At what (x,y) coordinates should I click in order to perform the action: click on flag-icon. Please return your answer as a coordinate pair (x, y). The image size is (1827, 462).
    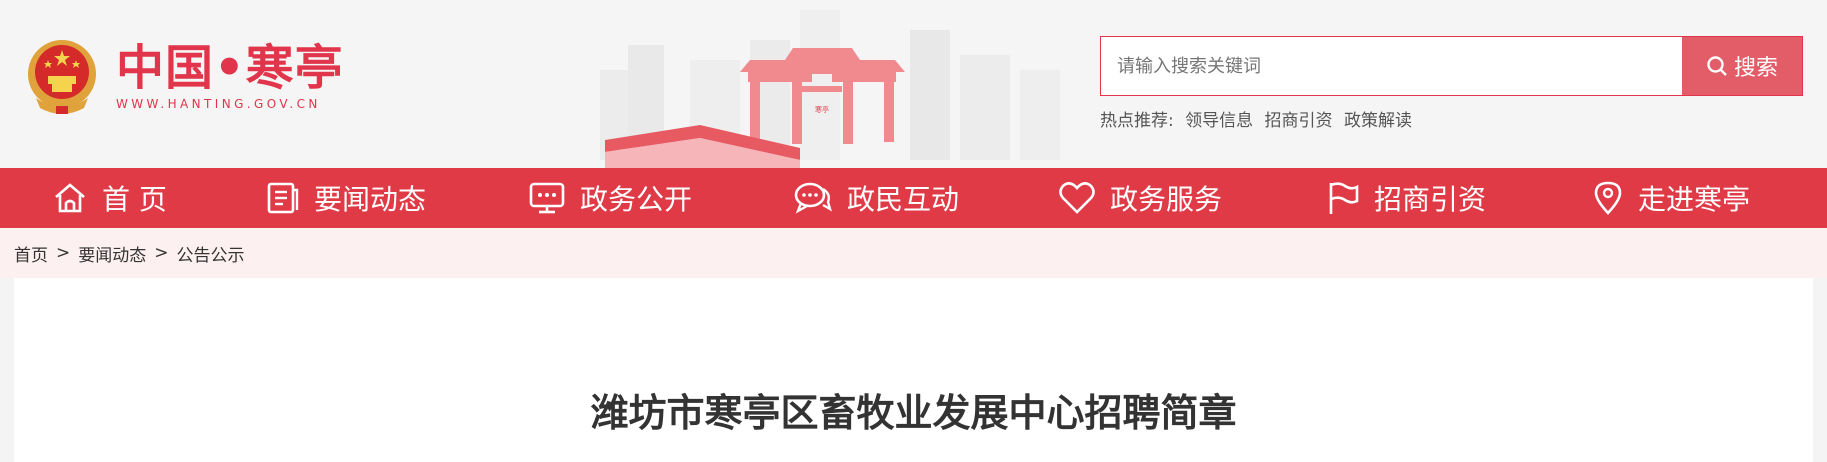
    Looking at the image, I should click on (1344, 198).